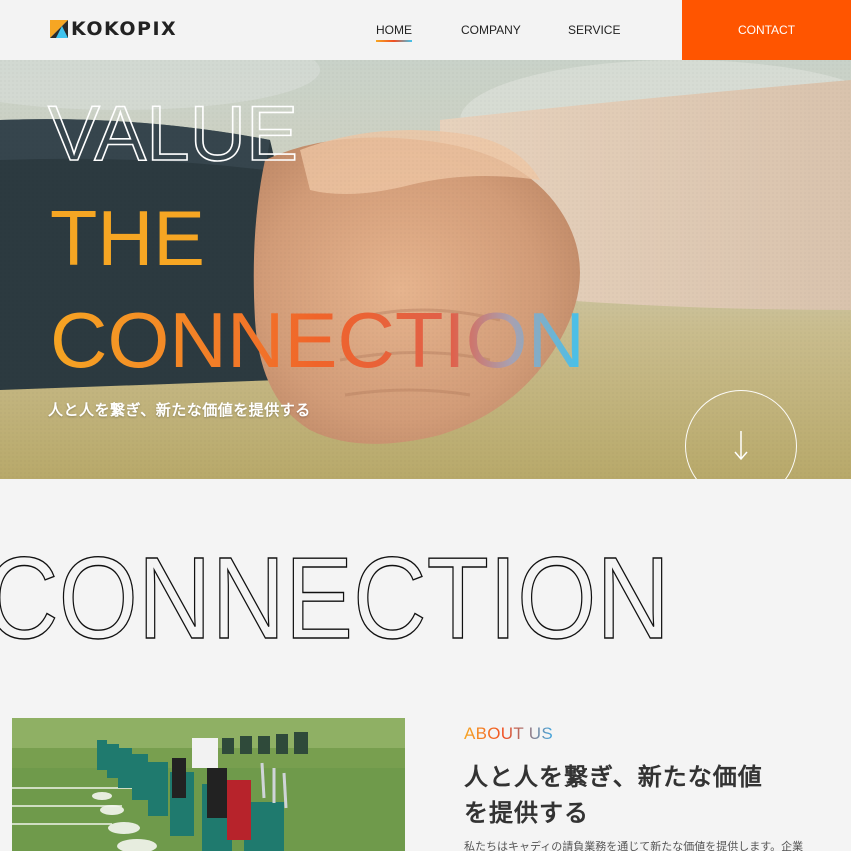 This screenshot has width=851, height=851. Describe the element at coordinates (173, 133) in the screenshot. I see `hero-line-value: VALUE` at that location.